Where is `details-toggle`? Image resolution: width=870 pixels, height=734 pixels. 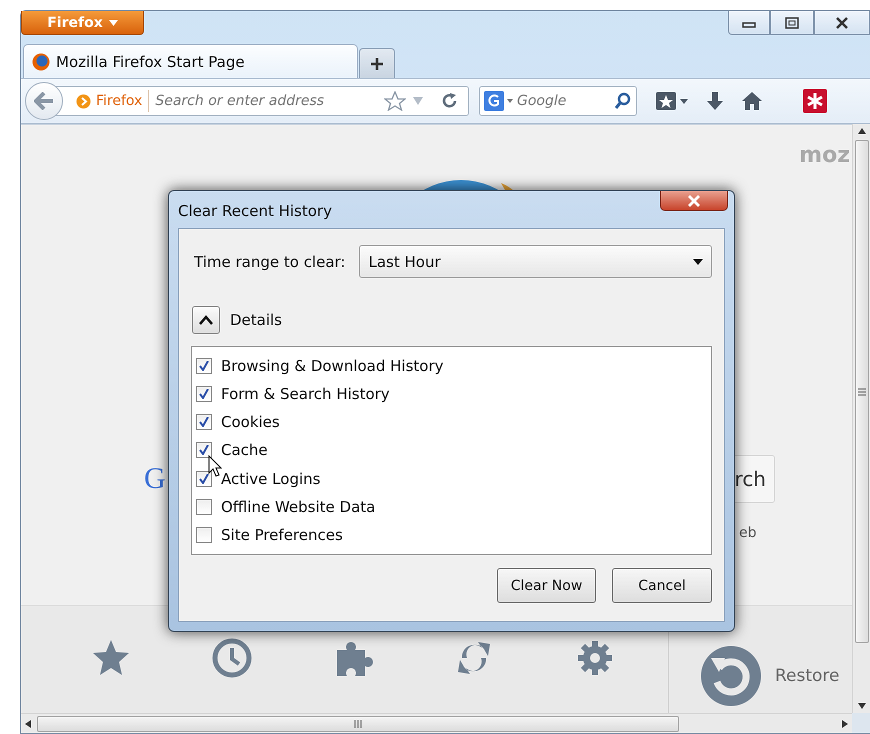
details-toggle is located at coordinates (206, 320).